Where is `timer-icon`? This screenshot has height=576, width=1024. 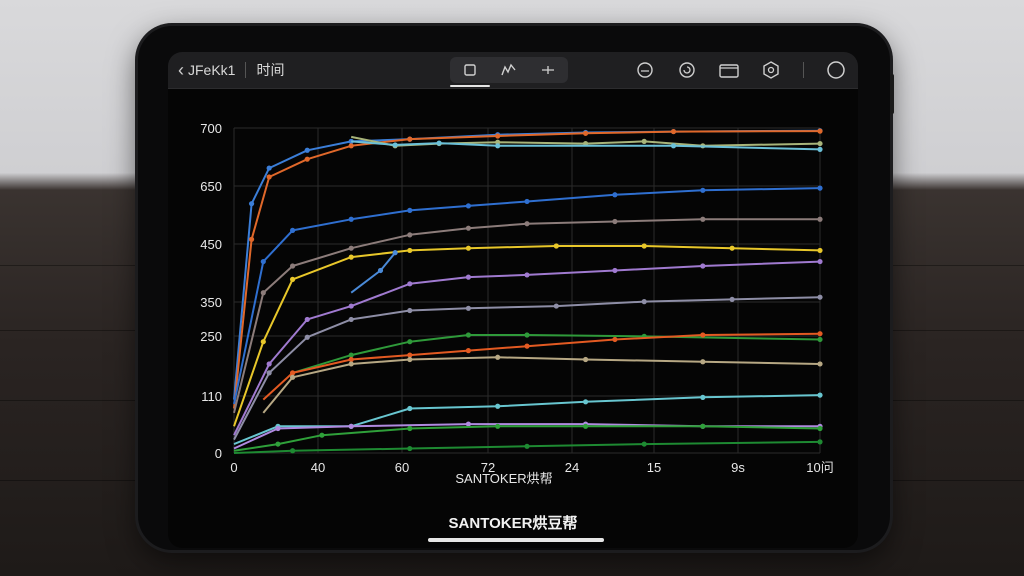
timer-icon is located at coordinates (645, 70).